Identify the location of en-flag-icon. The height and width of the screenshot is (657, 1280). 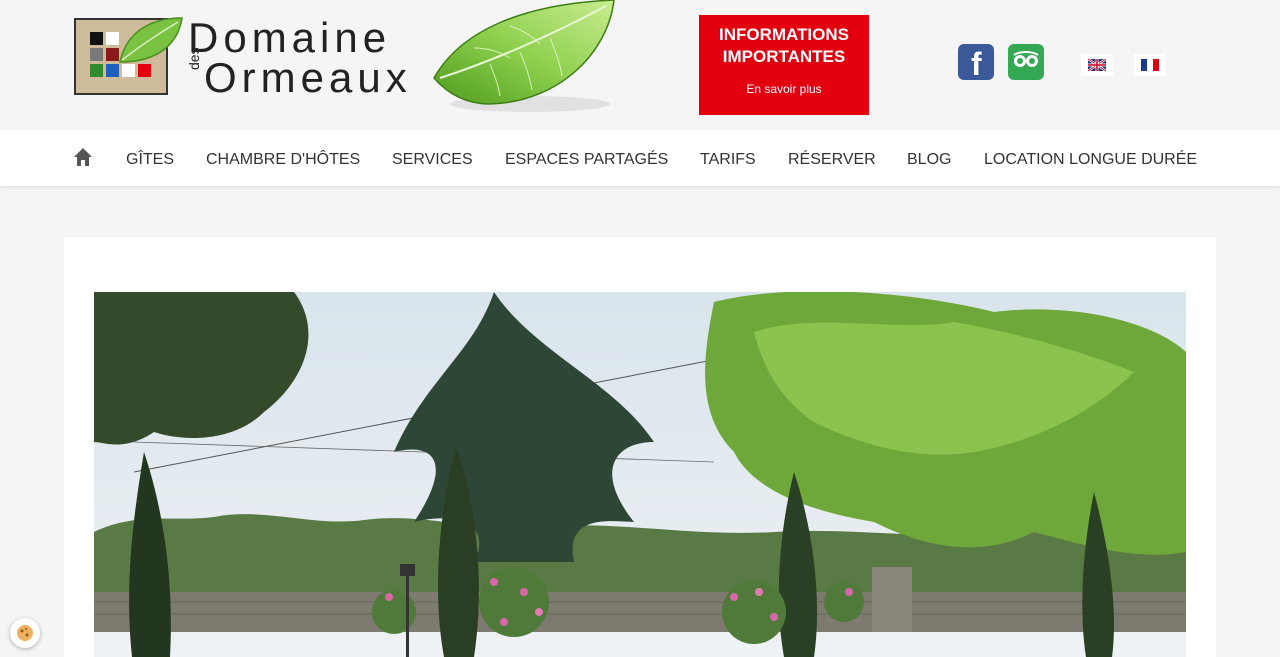
(1097, 65).